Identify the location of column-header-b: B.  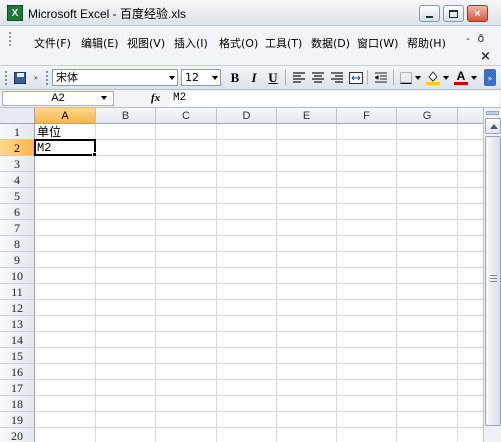
(126, 116).